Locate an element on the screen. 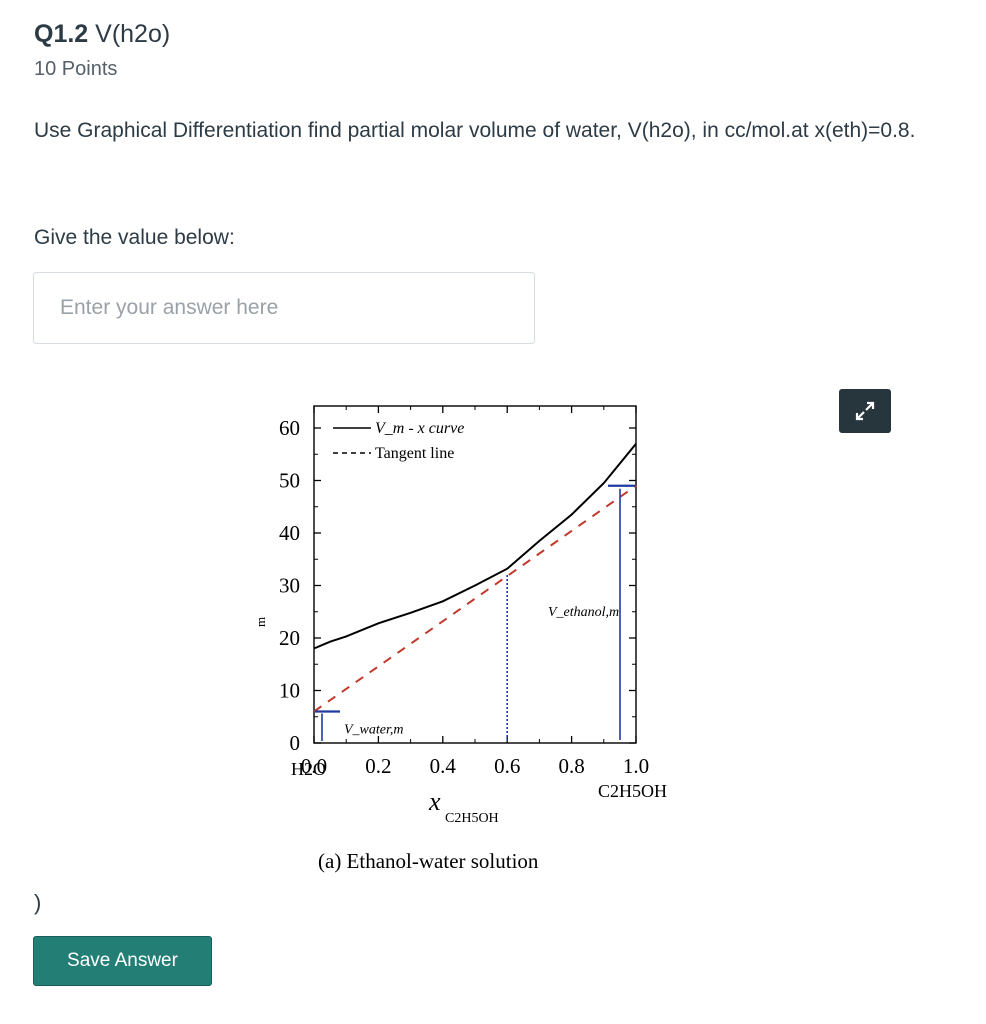 This screenshot has height=1024, width=986. legend-item-tangent: Tangent line is located at coordinates (414, 453).